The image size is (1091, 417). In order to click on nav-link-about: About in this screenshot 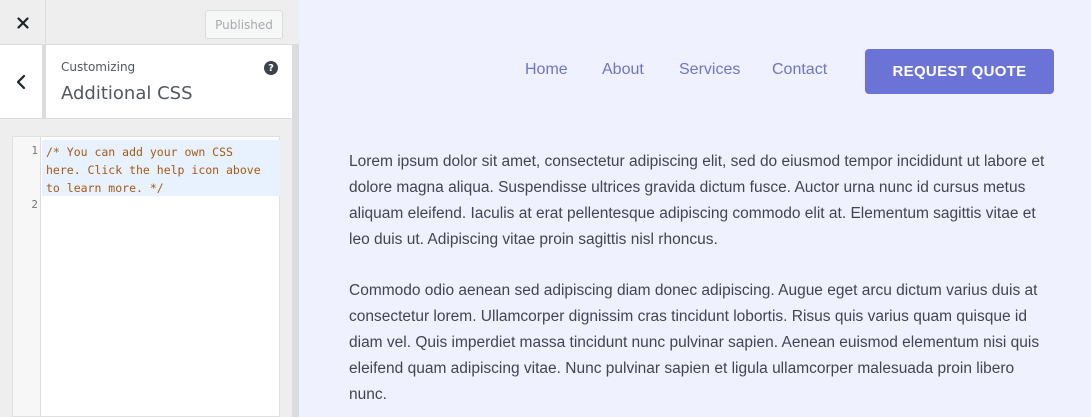, I will do `click(623, 70)`.